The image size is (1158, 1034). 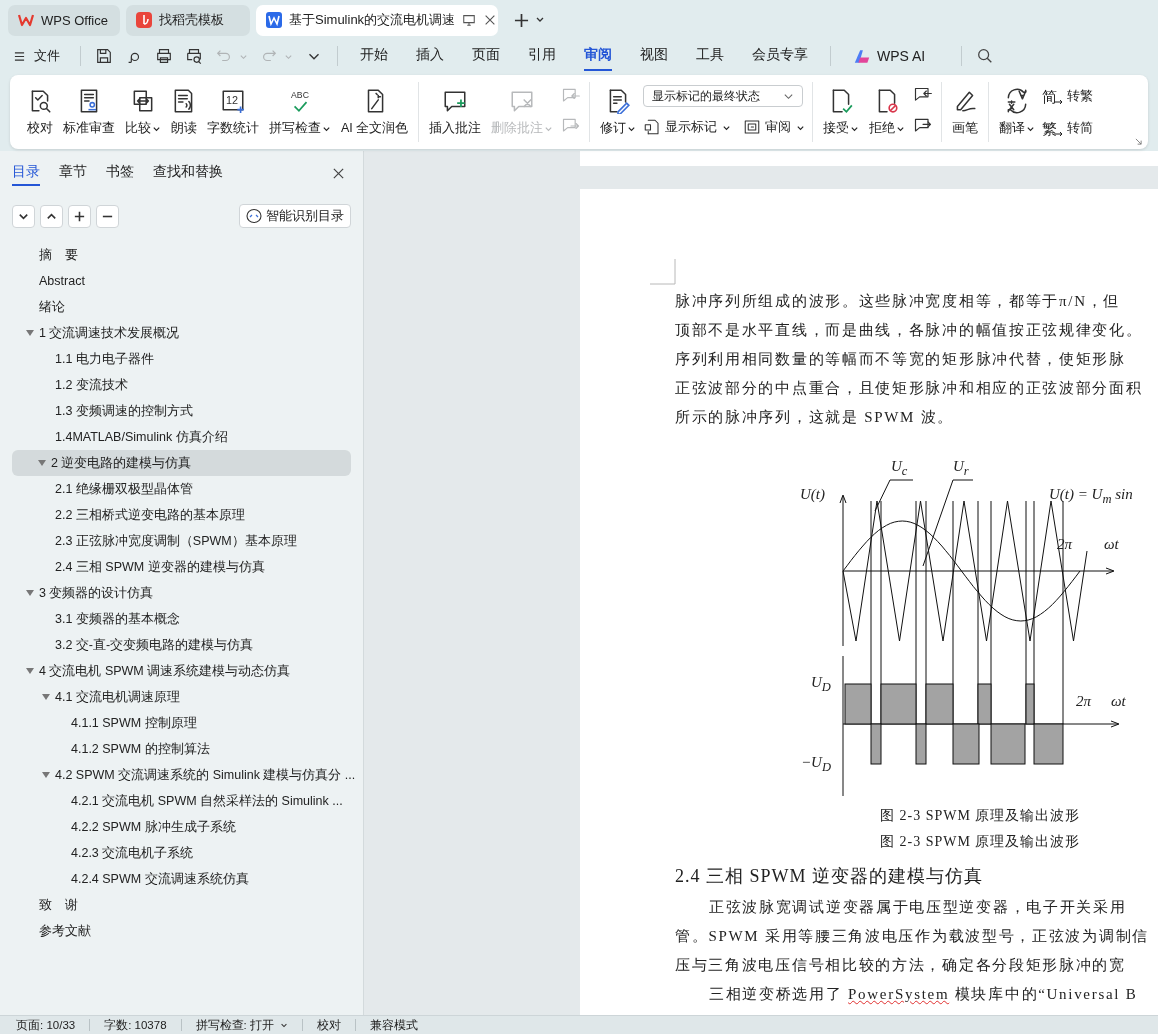 What do you see at coordinates (377, 20) in the screenshot?
I see `app-tab: 基于Simulink的交流电机调速` at bounding box center [377, 20].